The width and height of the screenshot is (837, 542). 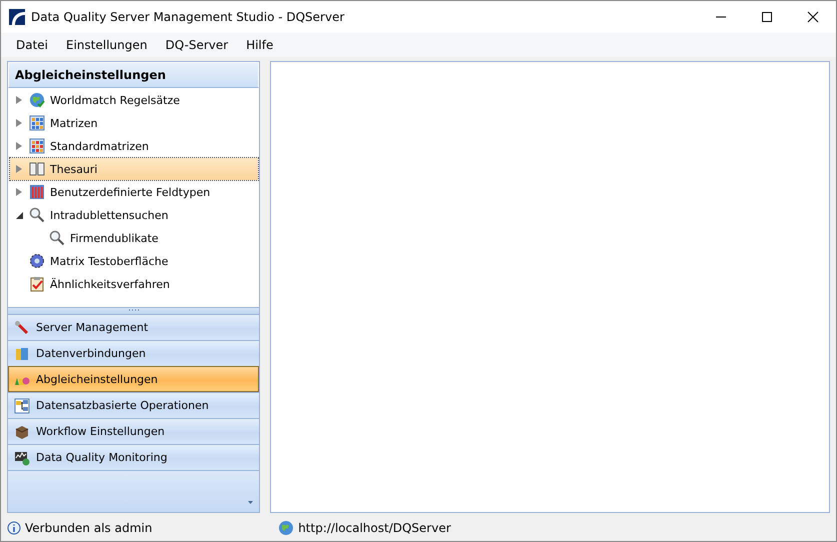 I want to click on maximize-icon, so click(x=767, y=17).